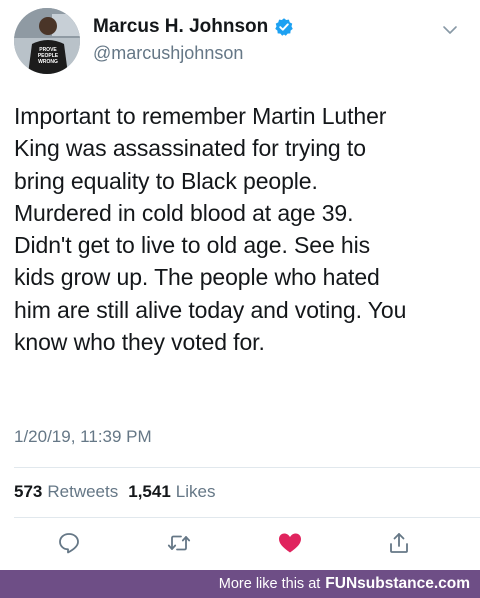 This screenshot has width=480, height=598. I want to click on tweet-timestamp: 1/20/19, 11:39 PM, so click(83, 437).